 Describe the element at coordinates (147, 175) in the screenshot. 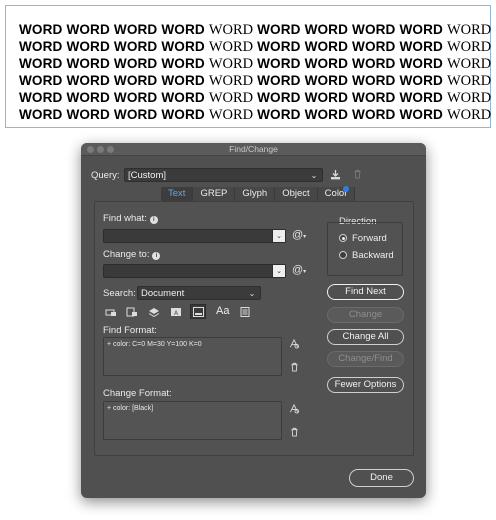

I see `query-value: [Custom]` at that location.